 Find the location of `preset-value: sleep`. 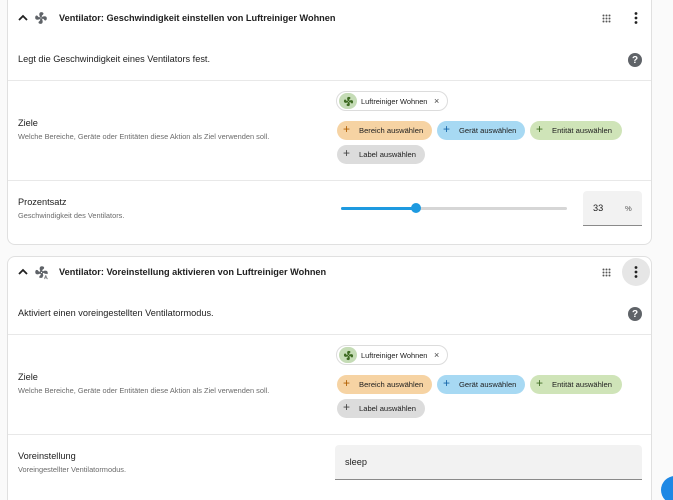

preset-value: sleep is located at coordinates (356, 462).